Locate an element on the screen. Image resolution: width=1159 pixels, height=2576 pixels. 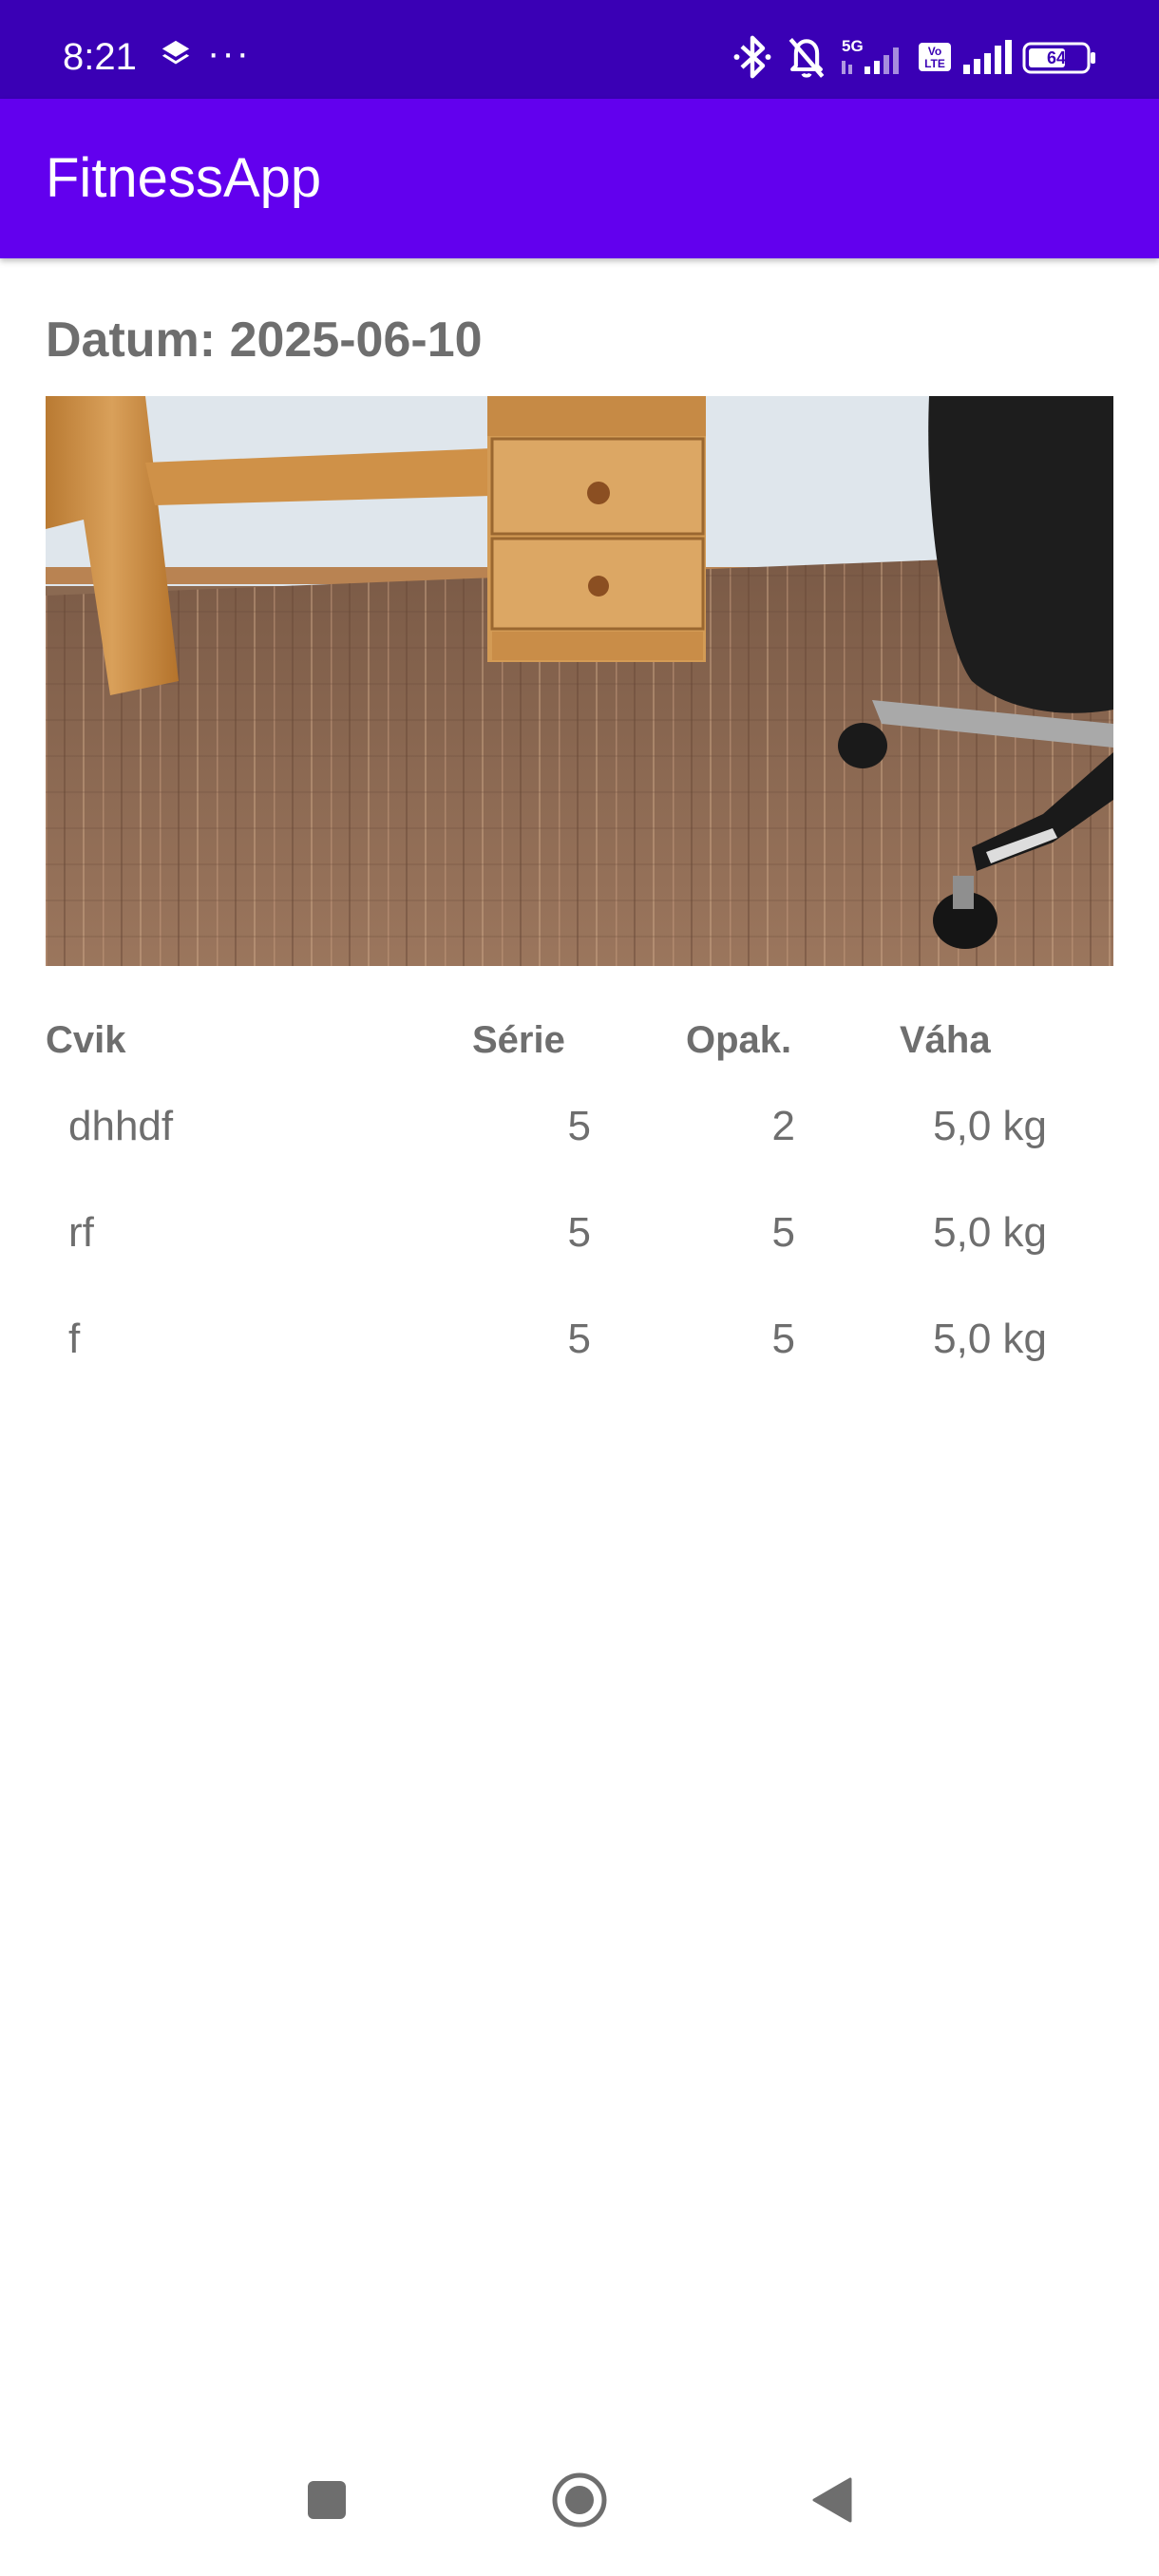
app-bar: FitnessApp is located at coordinates (579, 178).